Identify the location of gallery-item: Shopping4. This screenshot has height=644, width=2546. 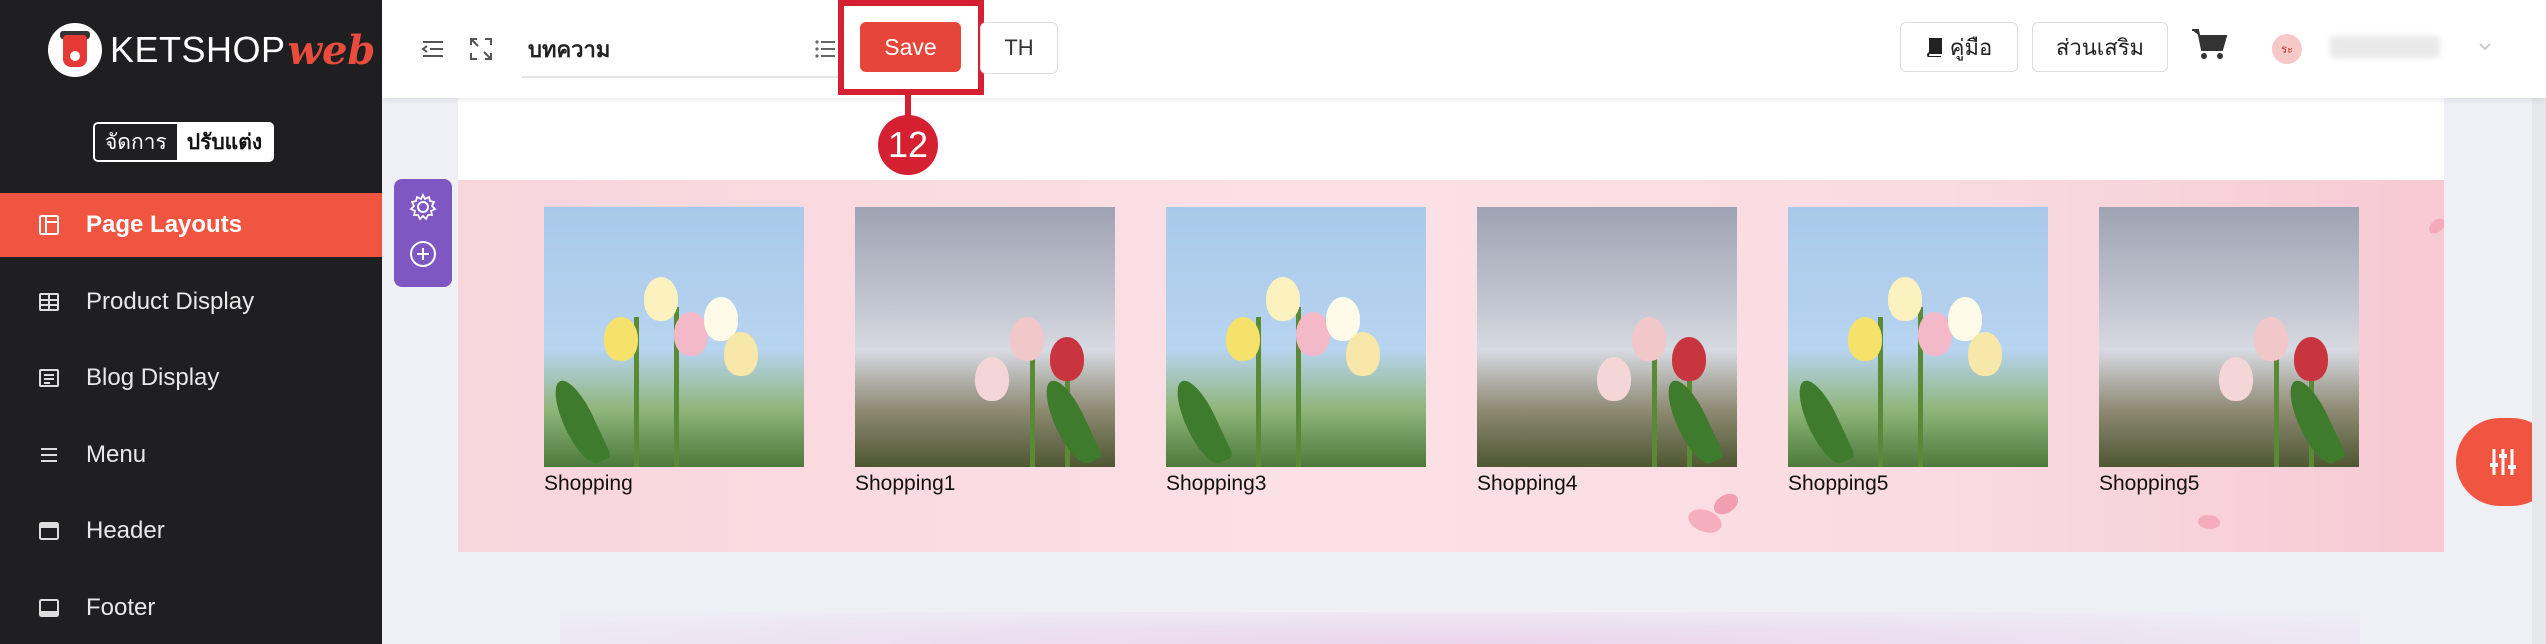
(1607, 351).